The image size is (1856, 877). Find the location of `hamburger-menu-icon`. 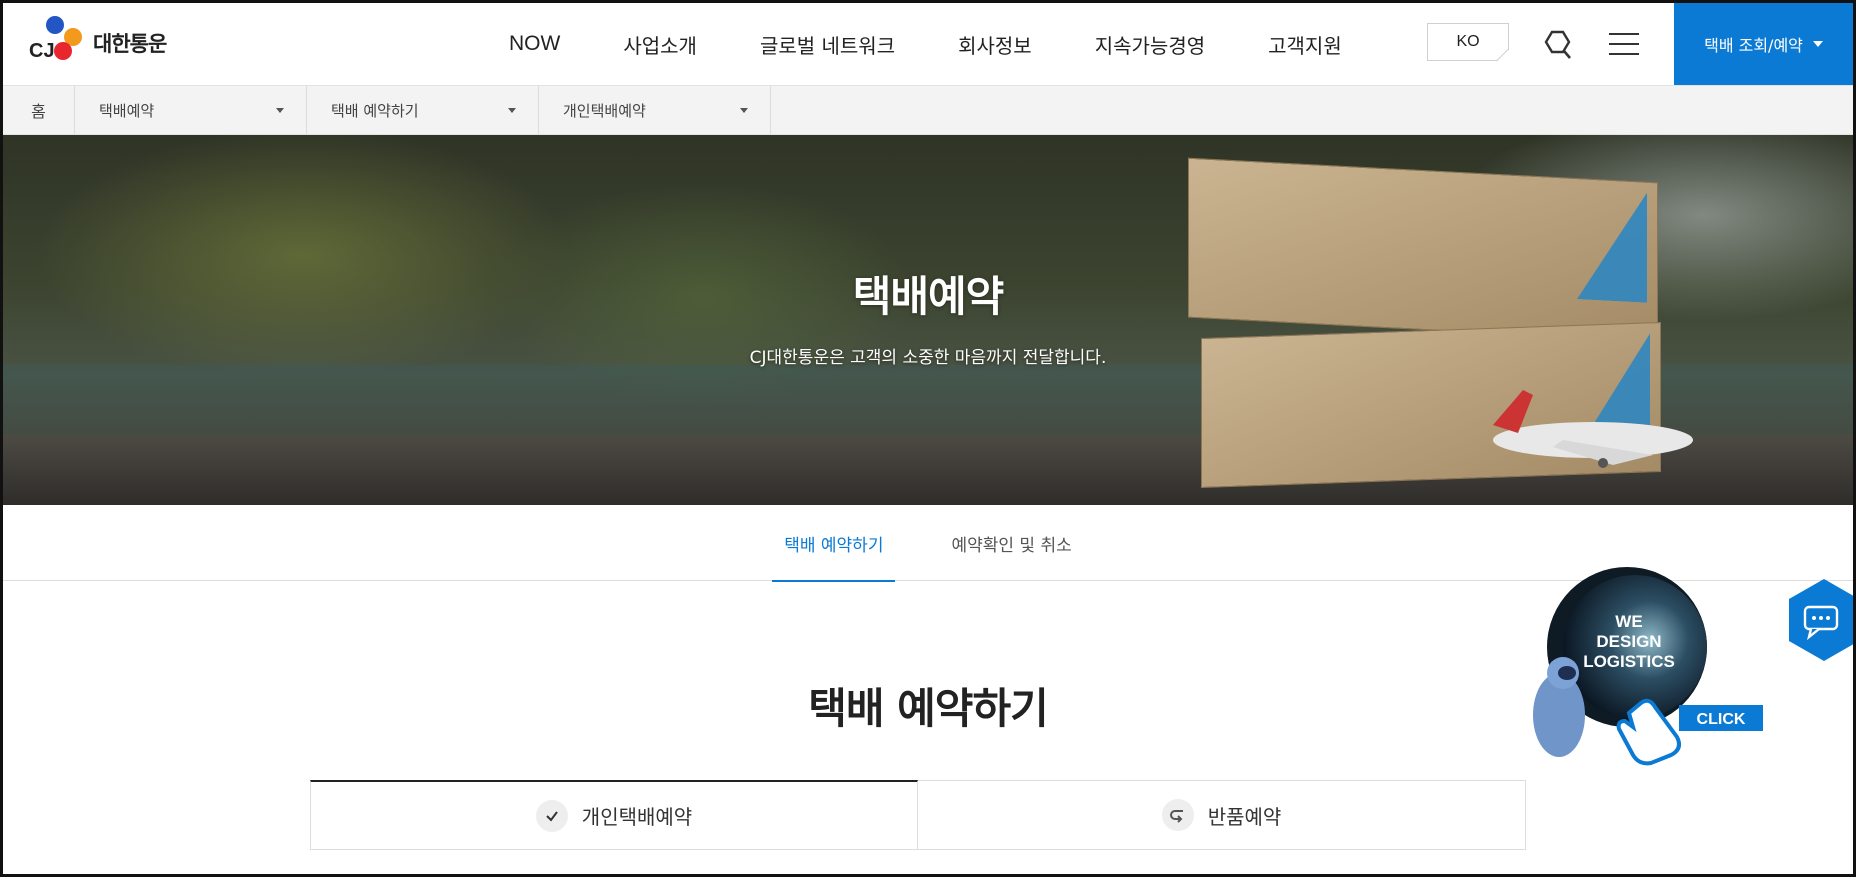

hamburger-menu-icon is located at coordinates (1624, 45).